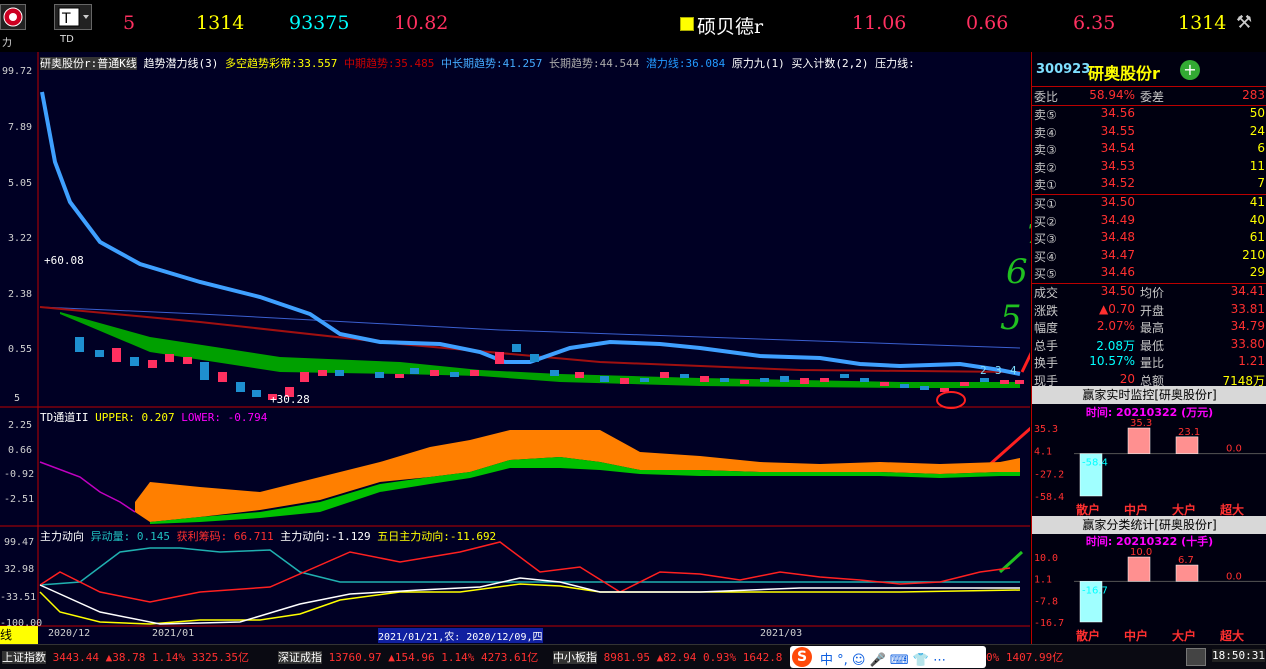 This screenshot has width=1266, height=669. I want to click on stat-label: 总手, so click(1046, 345).